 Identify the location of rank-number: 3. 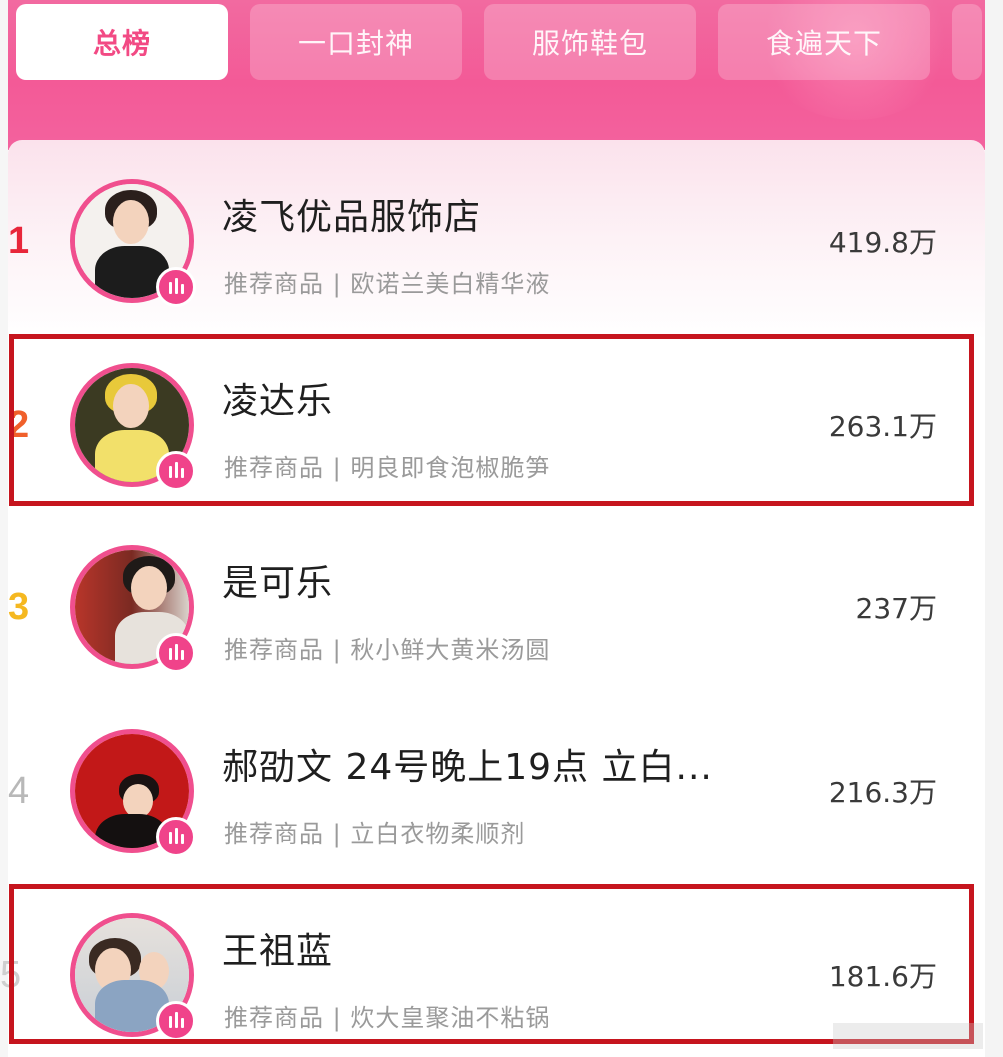
(19, 607).